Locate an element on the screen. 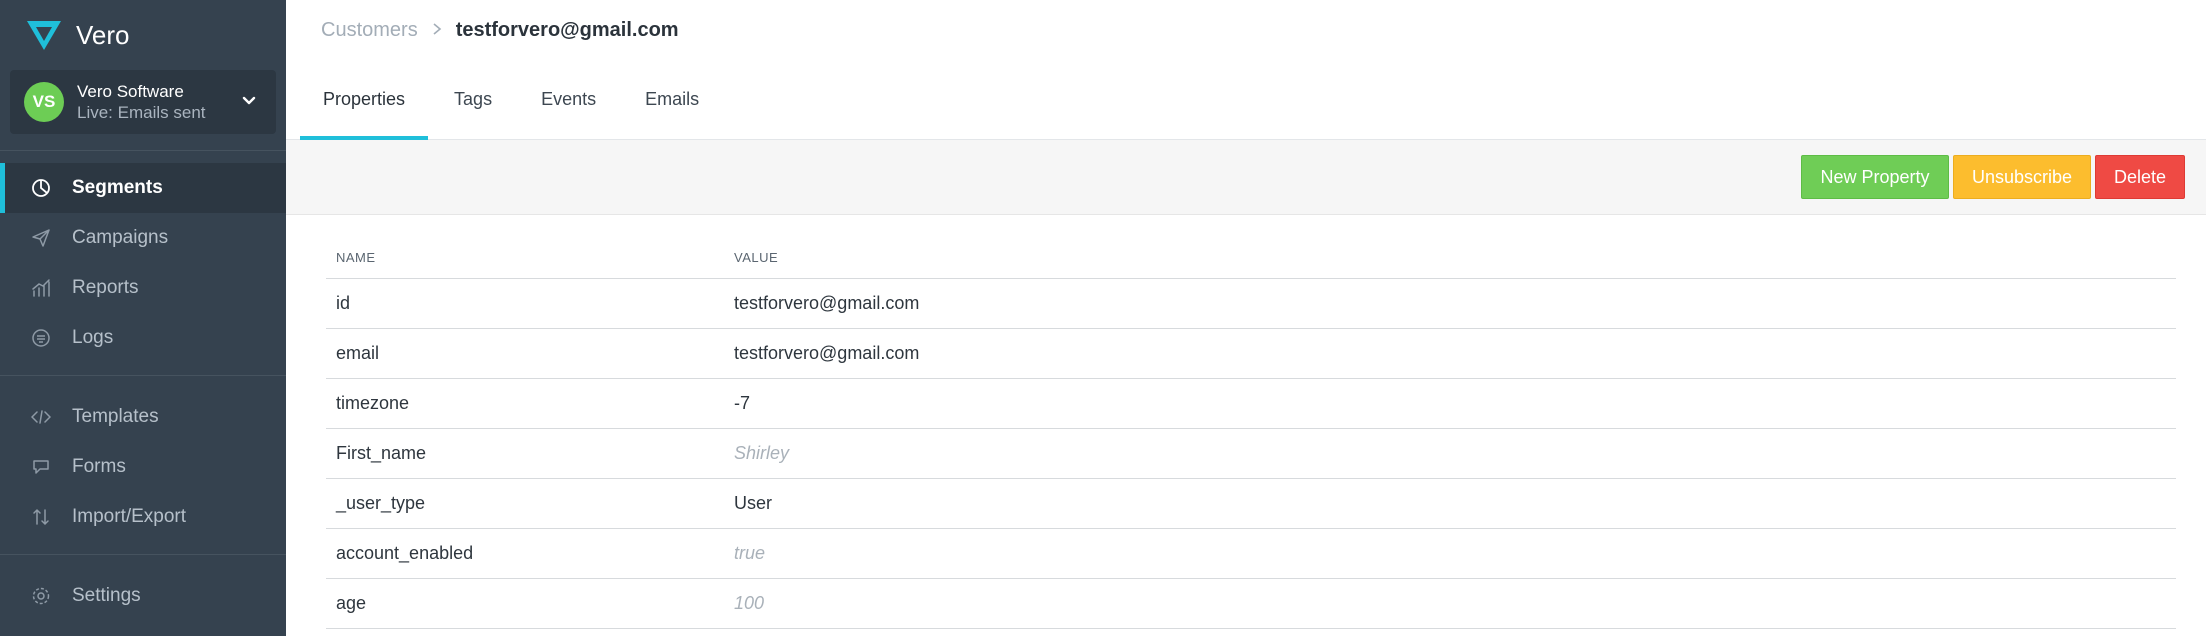 The height and width of the screenshot is (636, 2206). property-value: 100 is located at coordinates (1450, 603).